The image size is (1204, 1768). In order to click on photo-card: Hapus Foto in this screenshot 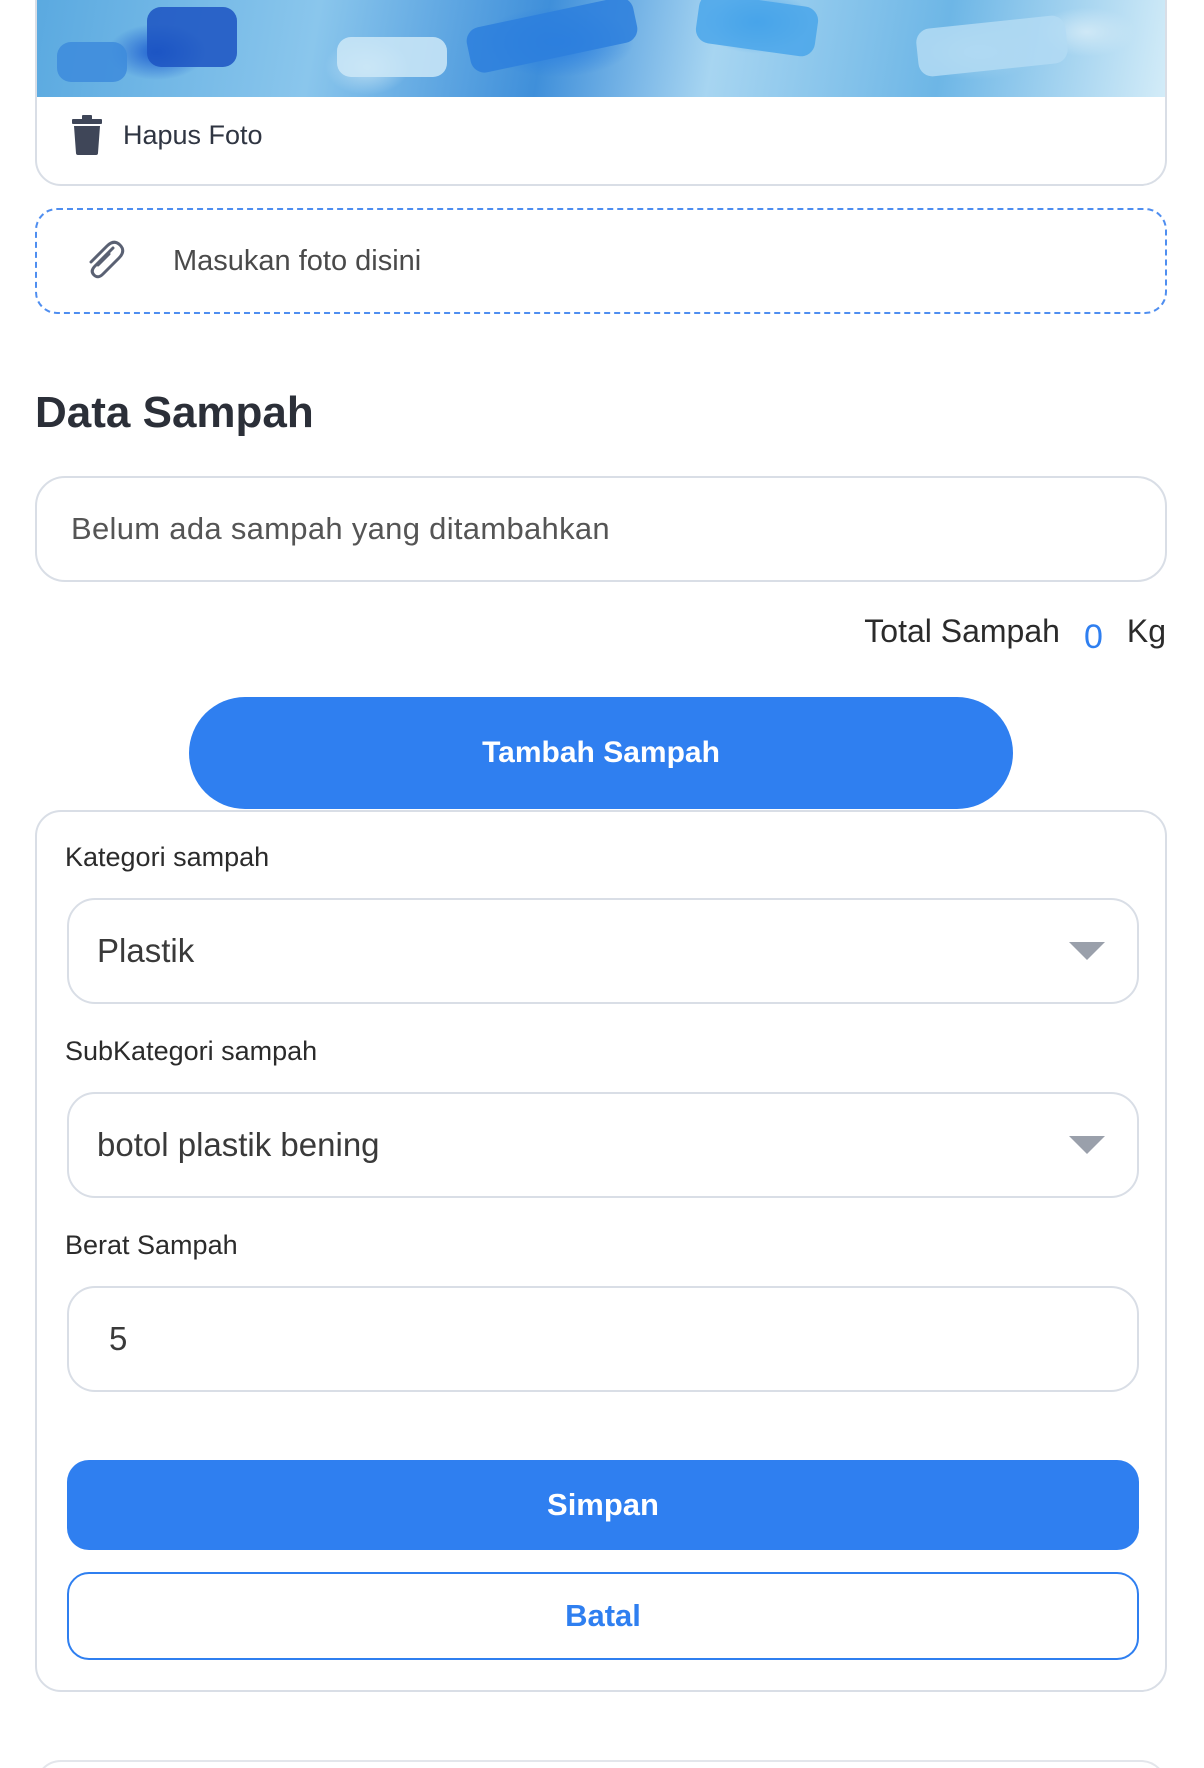, I will do `click(601, 93)`.